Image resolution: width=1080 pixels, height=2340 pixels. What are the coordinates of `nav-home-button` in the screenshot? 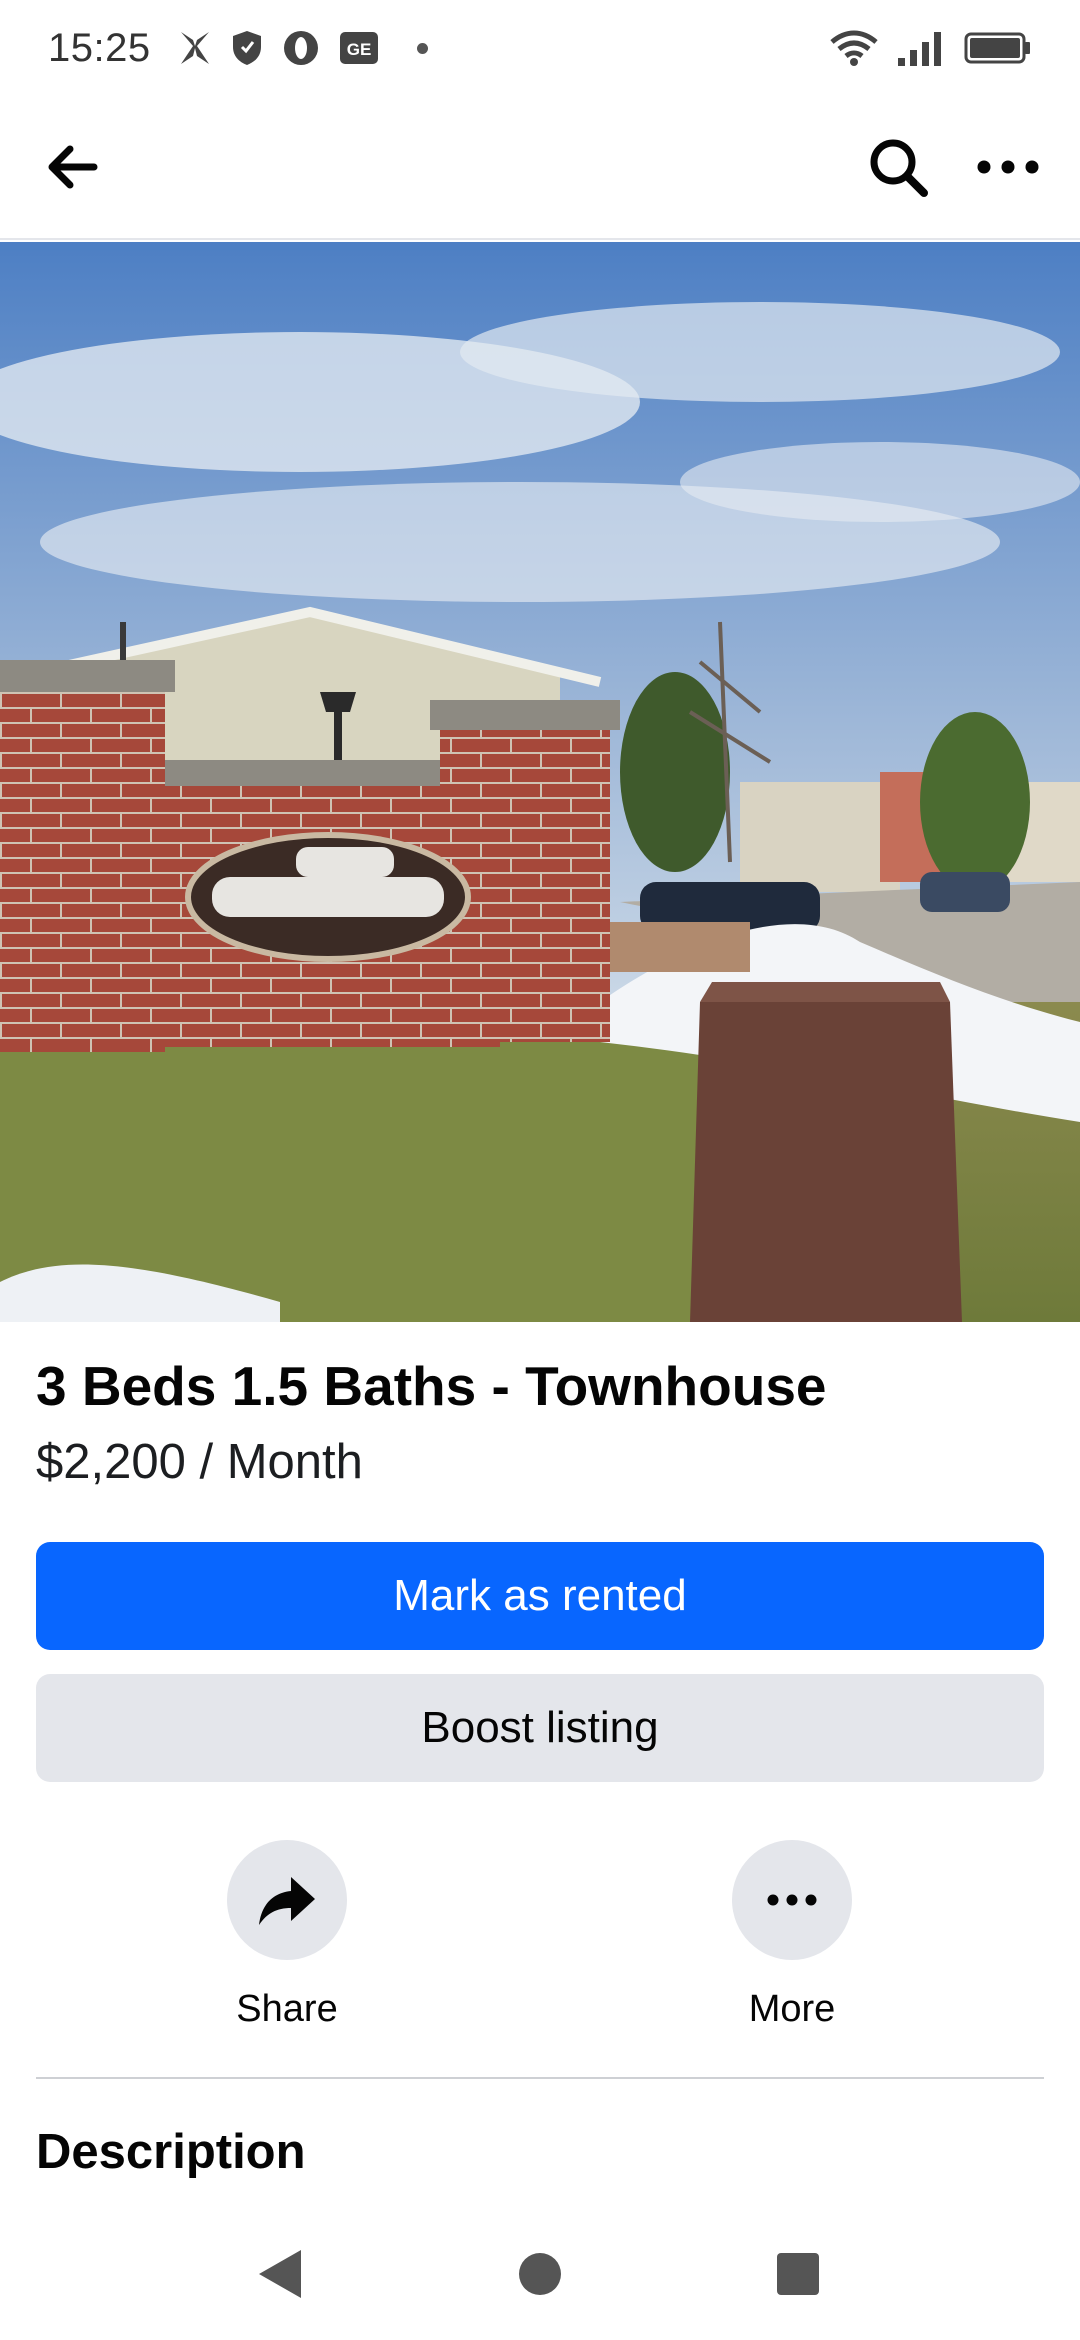 It's located at (540, 2274).